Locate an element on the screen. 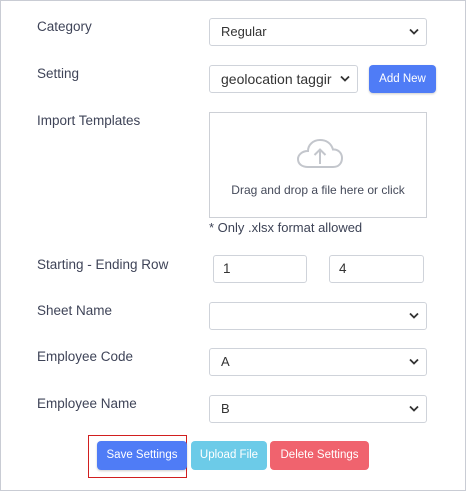 This screenshot has width=466, height=491. import-templates-label: Import Templates is located at coordinates (89, 120).